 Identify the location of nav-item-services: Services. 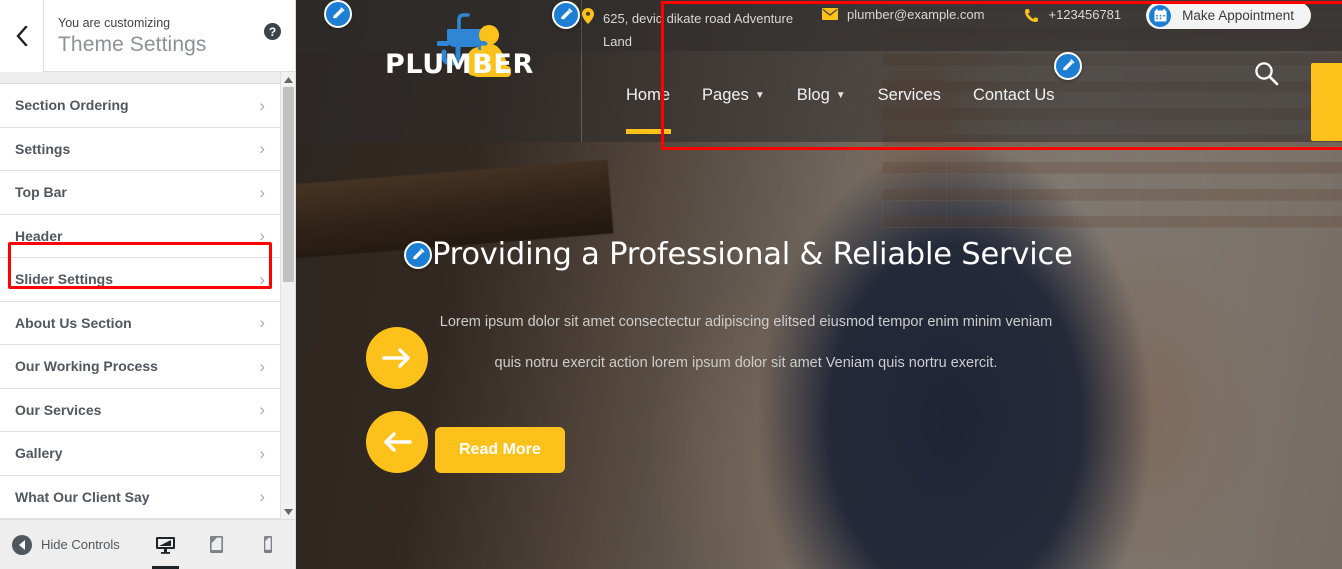
(909, 96).